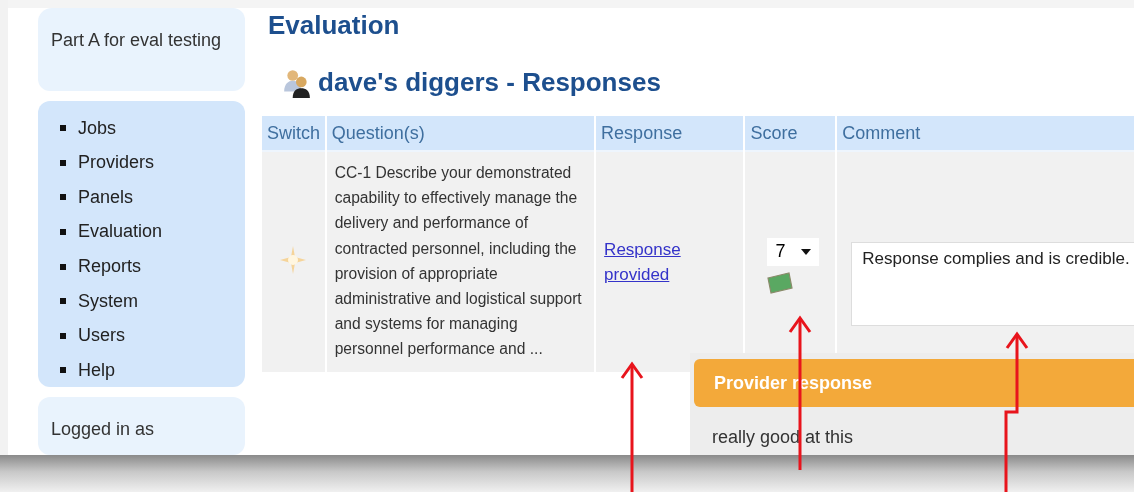 The width and height of the screenshot is (1134, 492). What do you see at coordinates (116, 163) in the screenshot?
I see `nav-link: Providers` at bounding box center [116, 163].